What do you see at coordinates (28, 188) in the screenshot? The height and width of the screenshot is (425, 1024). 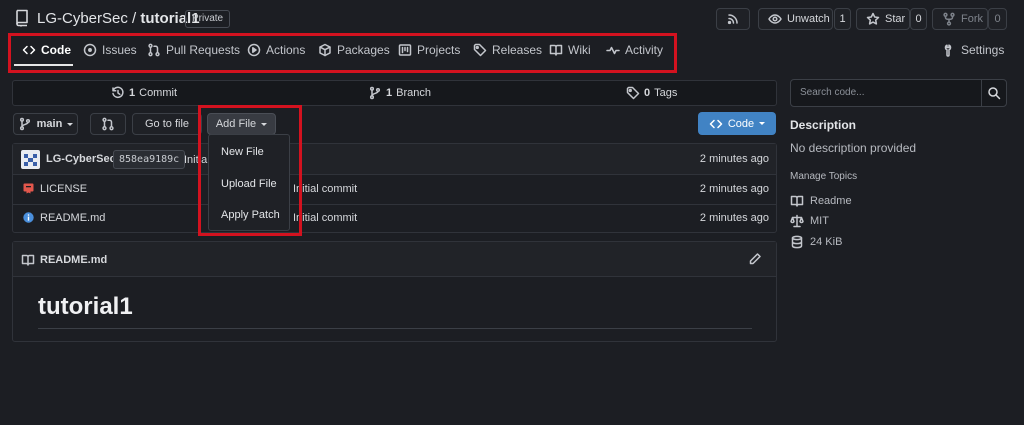 I see `license-icon` at bounding box center [28, 188].